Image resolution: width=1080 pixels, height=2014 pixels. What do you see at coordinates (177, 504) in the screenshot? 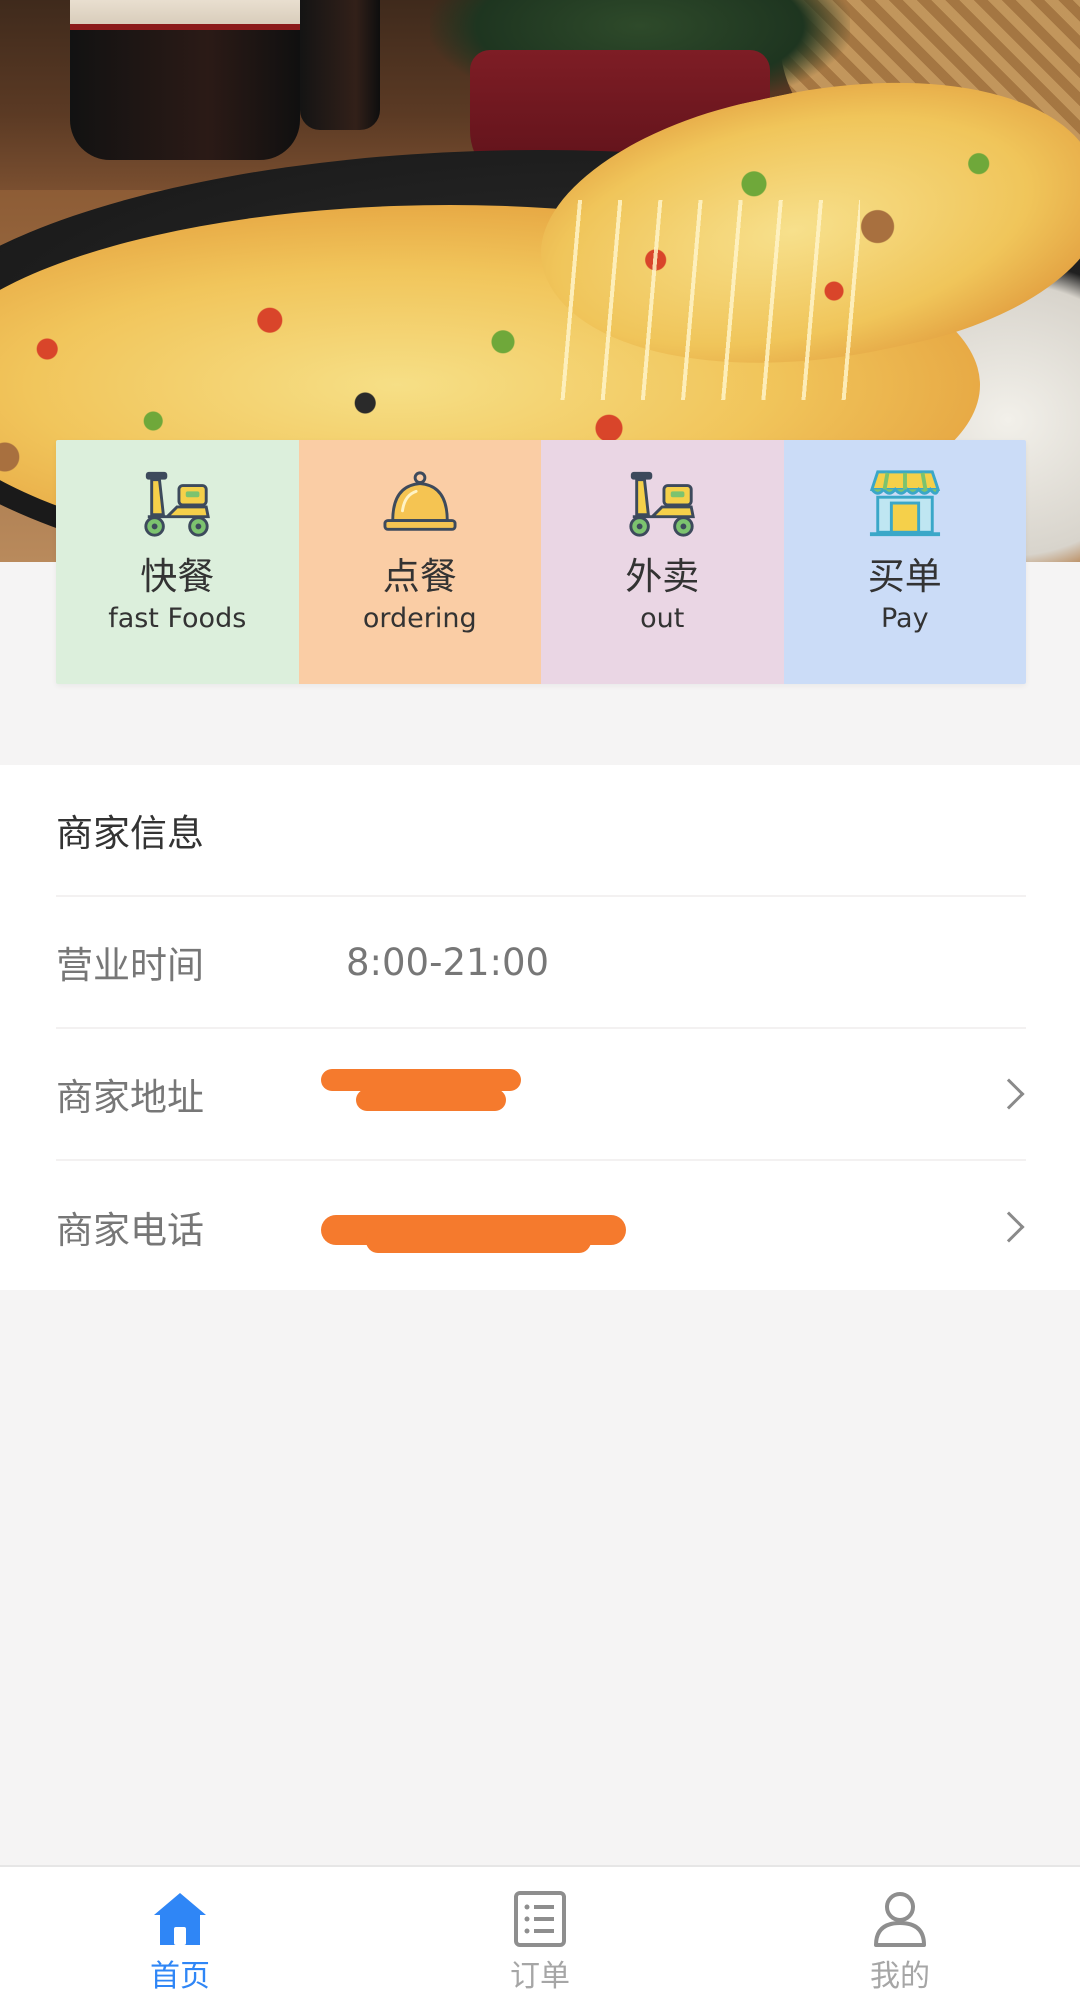
I see `scooter-icon` at bounding box center [177, 504].